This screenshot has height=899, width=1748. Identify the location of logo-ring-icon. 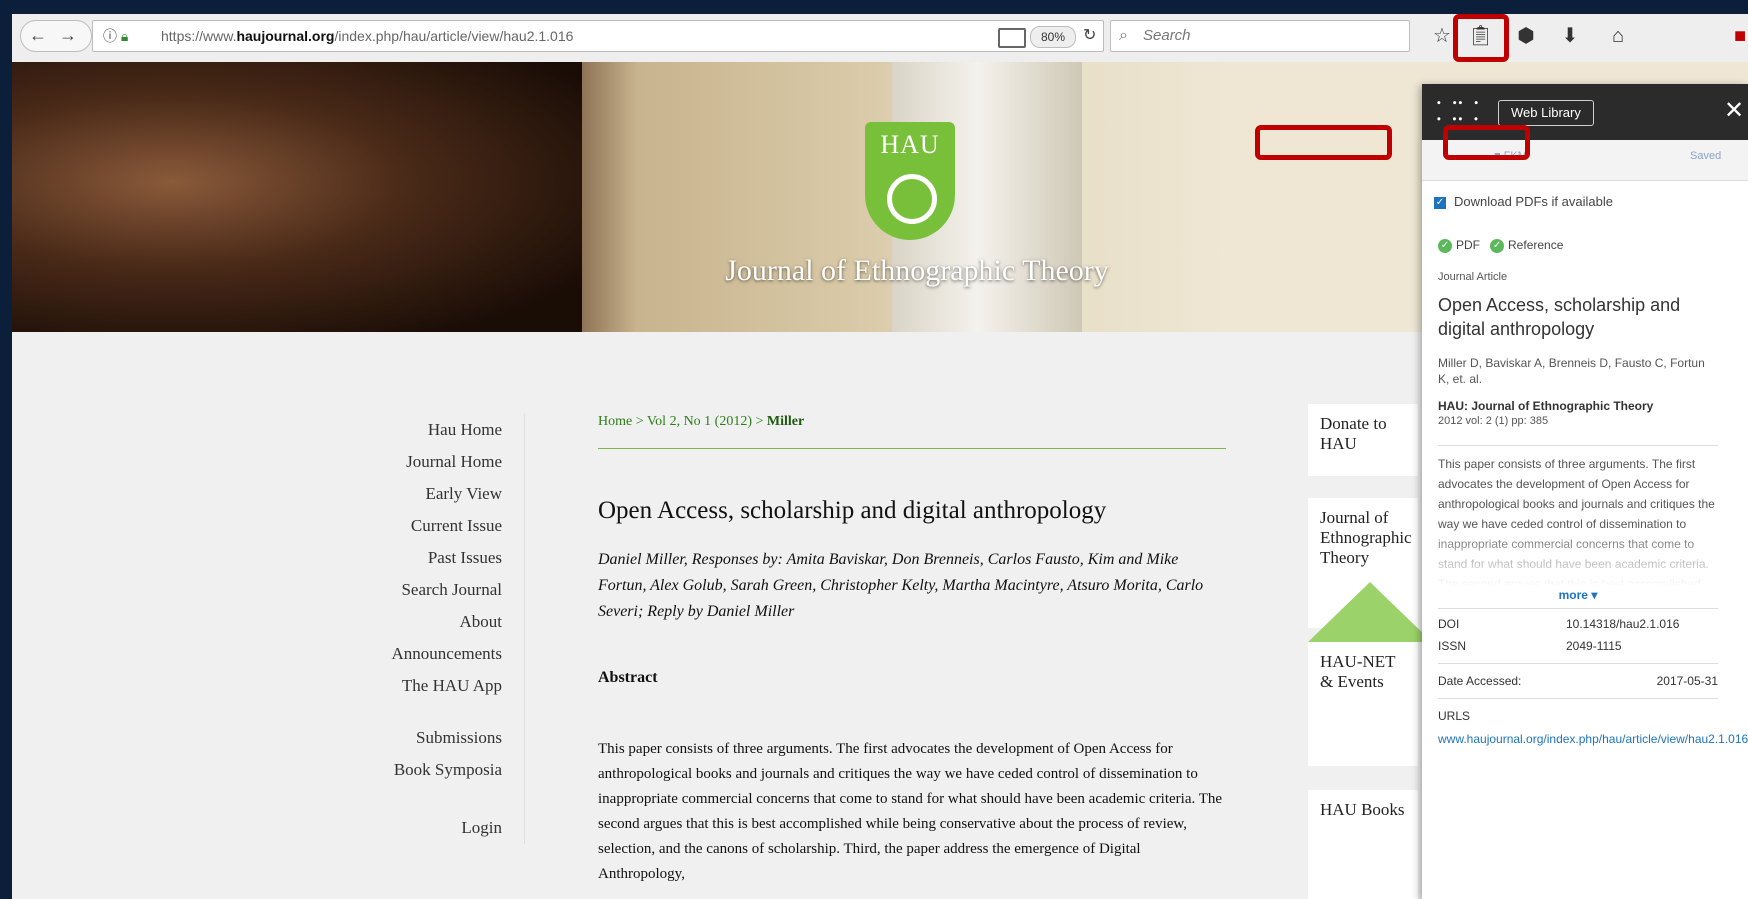
(912, 199).